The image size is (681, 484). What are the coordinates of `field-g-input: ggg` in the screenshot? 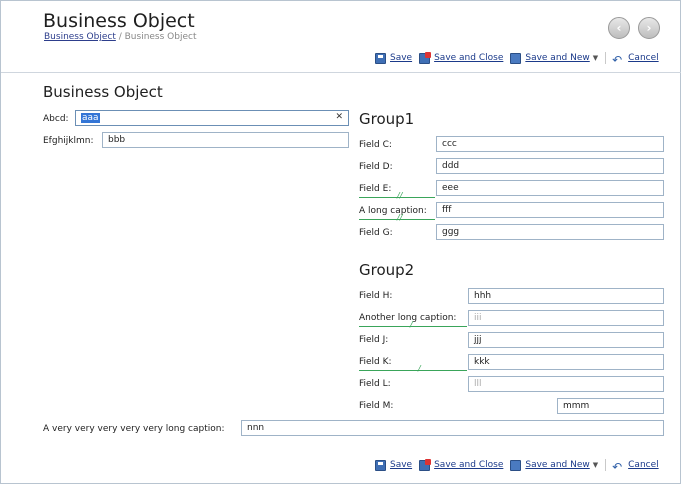 It's located at (550, 232).